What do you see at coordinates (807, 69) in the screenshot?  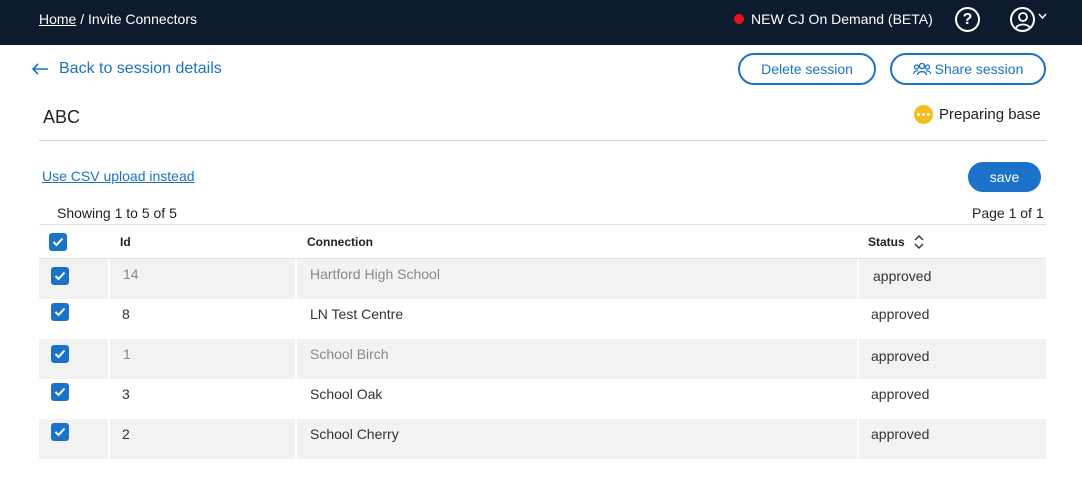 I see `delete-session-button: Delete session` at bounding box center [807, 69].